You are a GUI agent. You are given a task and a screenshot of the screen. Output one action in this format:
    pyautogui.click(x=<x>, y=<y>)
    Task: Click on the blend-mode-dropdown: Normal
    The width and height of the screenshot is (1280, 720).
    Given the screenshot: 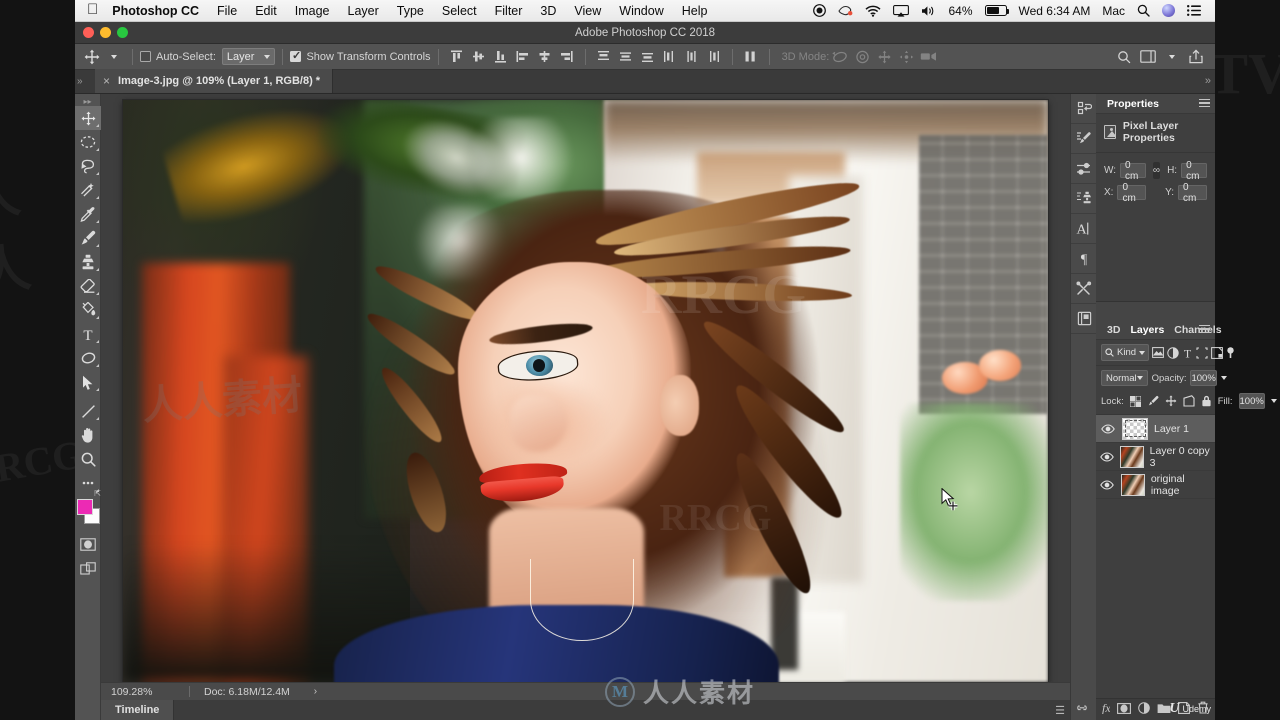 What is the action you would take?
    pyautogui.click(x=1124, y=378)
    